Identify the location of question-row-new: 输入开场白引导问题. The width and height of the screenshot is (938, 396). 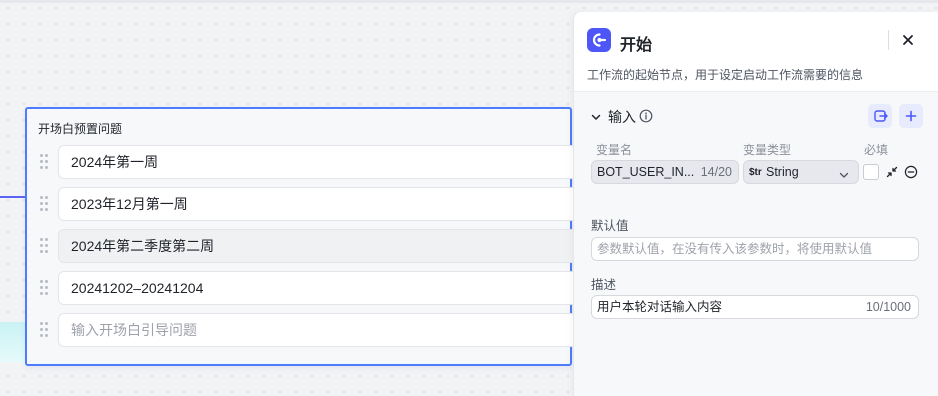
(302, 330).